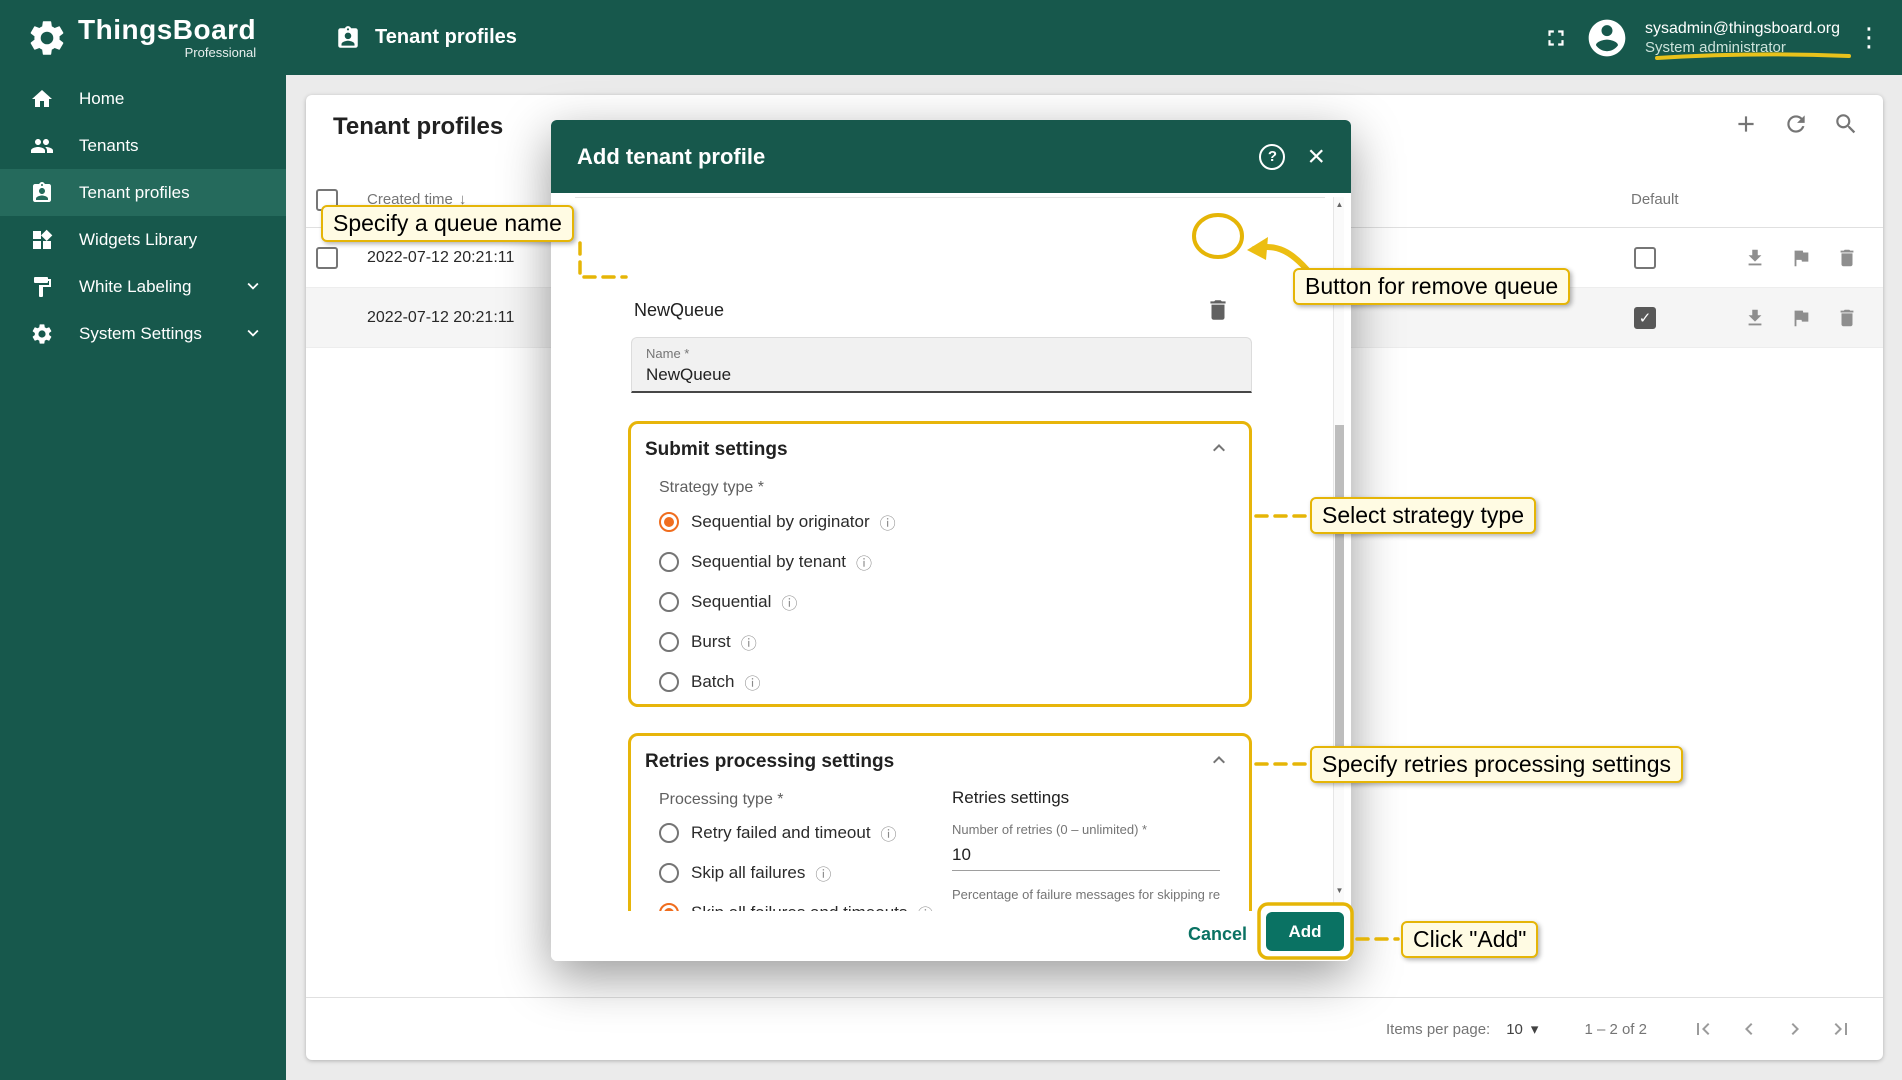  I want to click on default-checkbox, so click(1645, 258).